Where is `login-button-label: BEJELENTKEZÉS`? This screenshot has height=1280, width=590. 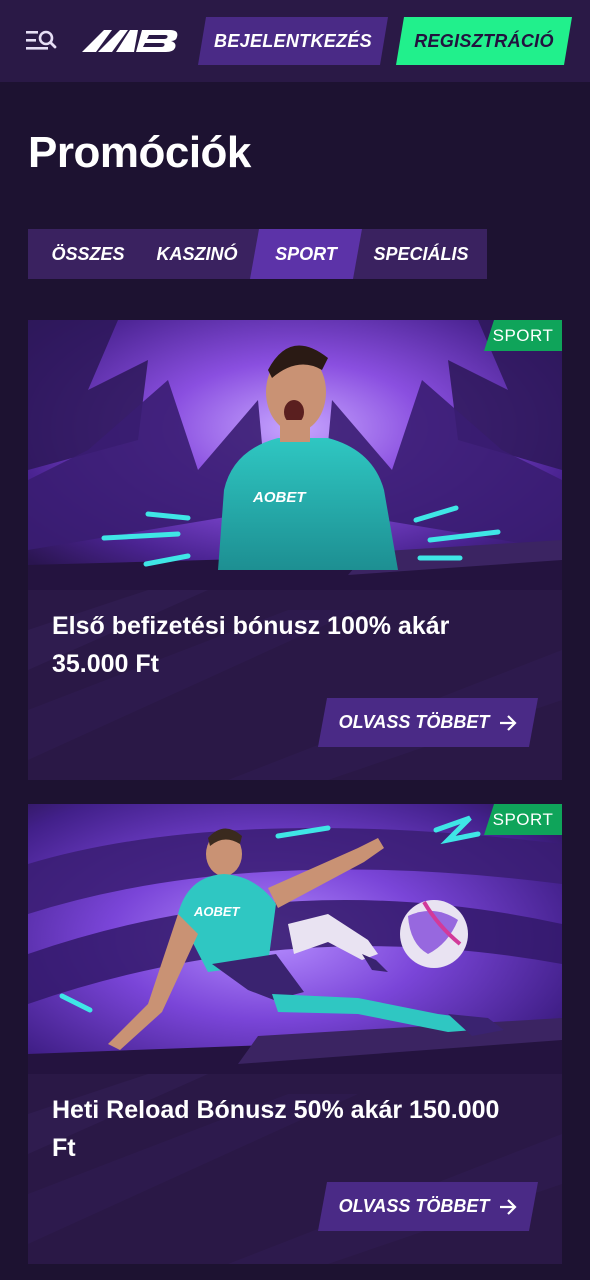
login-button-label: BEJELENTKEZÉS is located at coordinates (293, 40).